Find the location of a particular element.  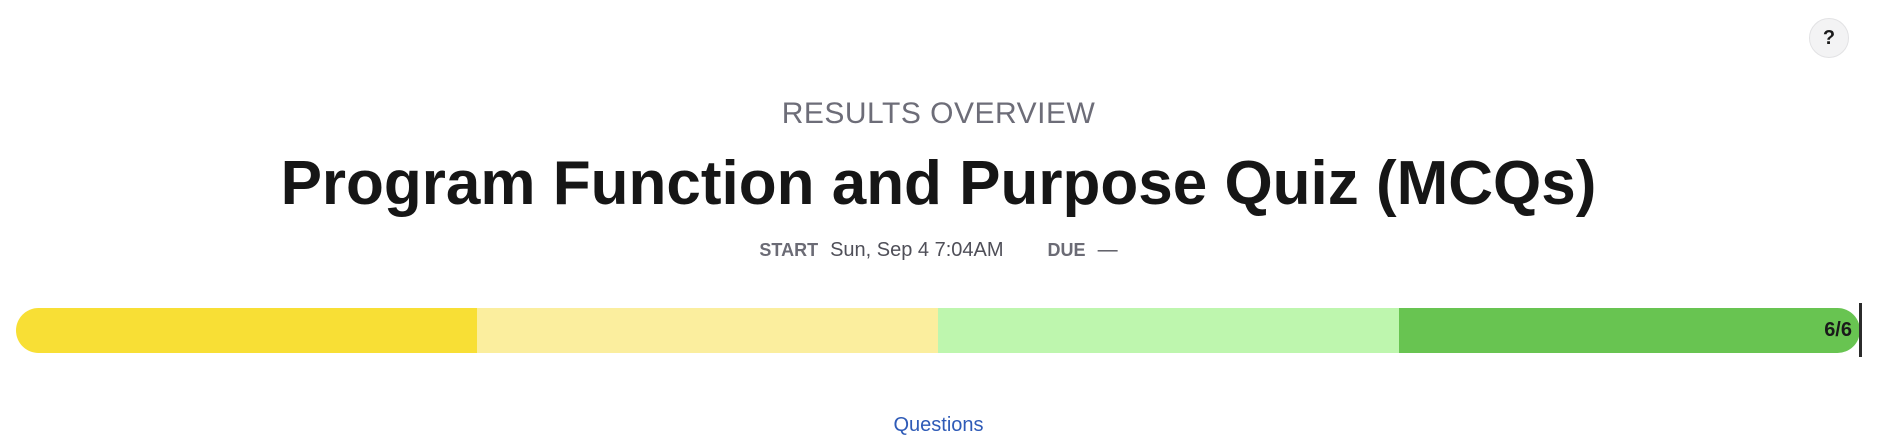

questions-link: Questions is located at coordinates (938, 425).